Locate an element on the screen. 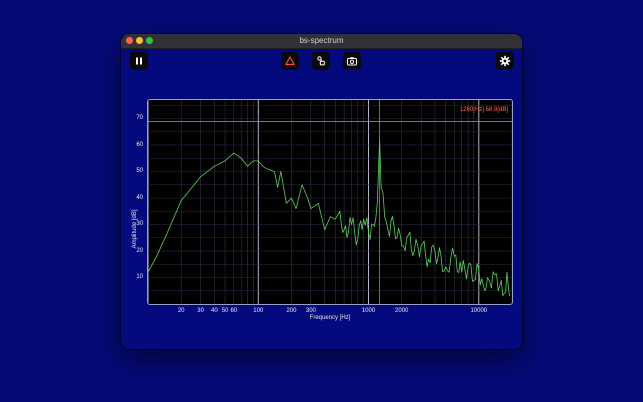  camera-icon is located at coordinates (352, 61).